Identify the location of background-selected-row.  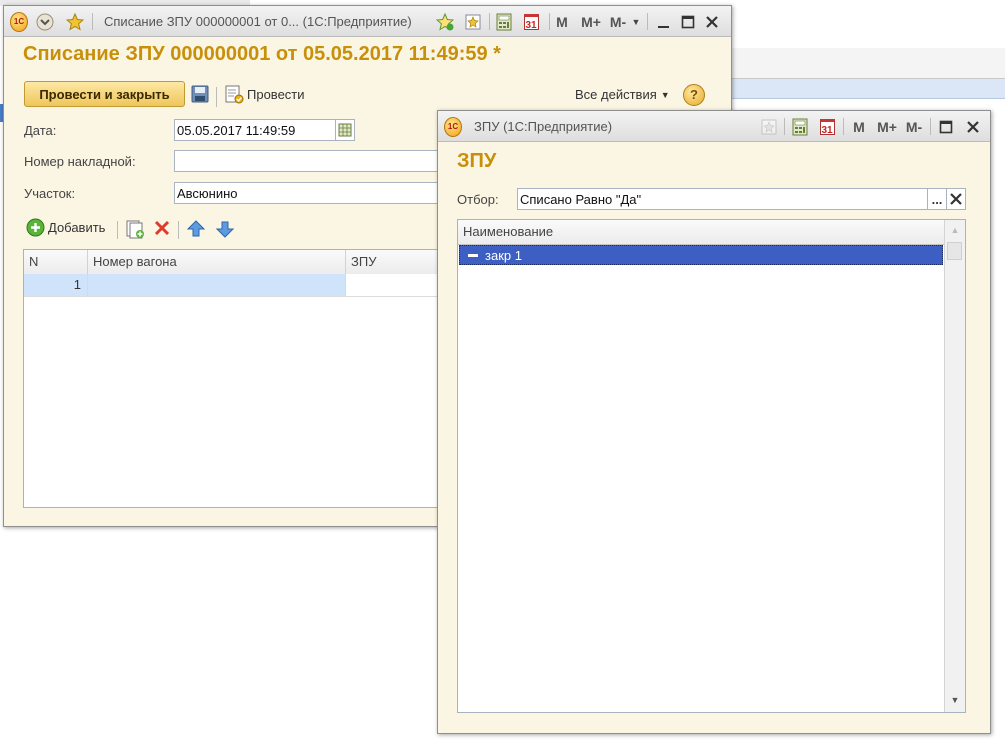
(867, 89).